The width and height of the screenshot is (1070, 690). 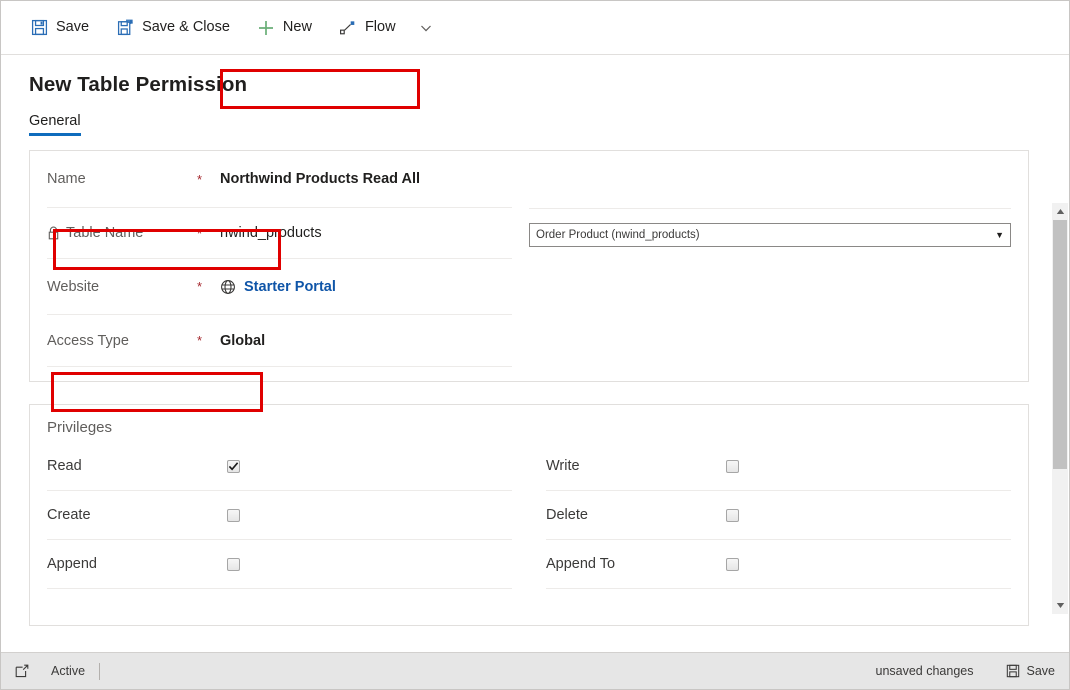 I want to click on lock-icon, so click(x=53, y=233).